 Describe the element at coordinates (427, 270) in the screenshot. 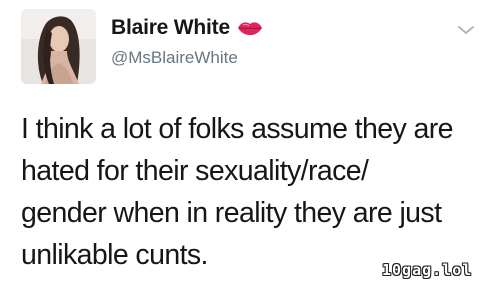

I see `watermark: 10gag.lol` at that location.